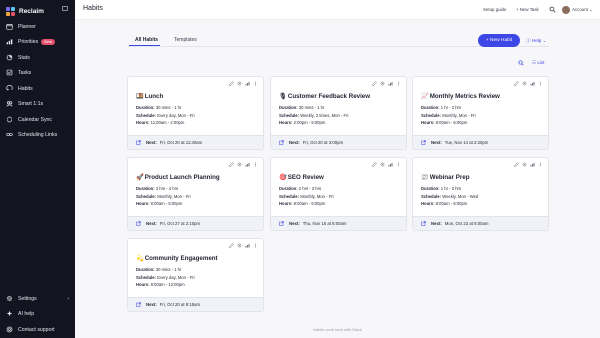  I want to click on next-occurrence: Next: Fri, Oct 20 at 3:00pm, so click(338, 142).